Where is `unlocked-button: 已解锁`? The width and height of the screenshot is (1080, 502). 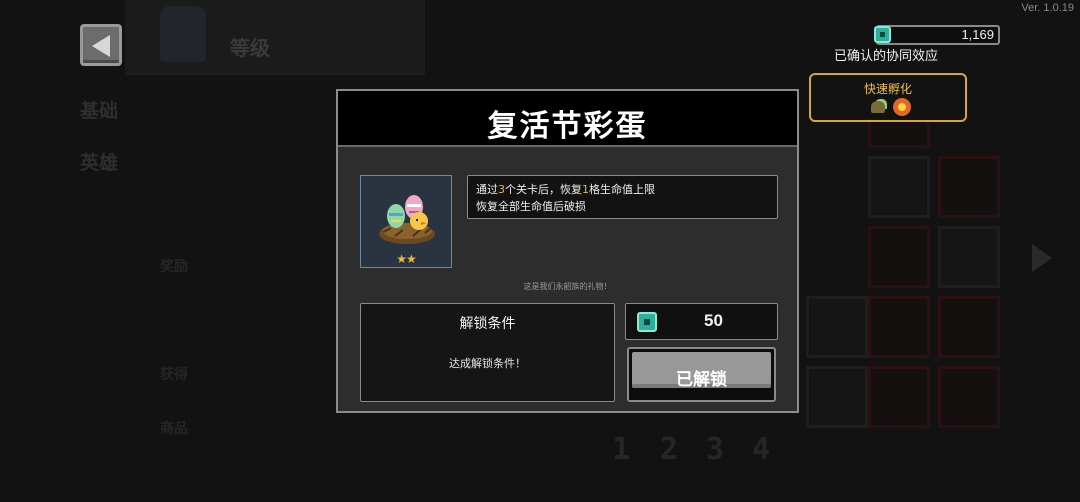
unlocked-button: 已解锁 is located at coordinates (701, 374).